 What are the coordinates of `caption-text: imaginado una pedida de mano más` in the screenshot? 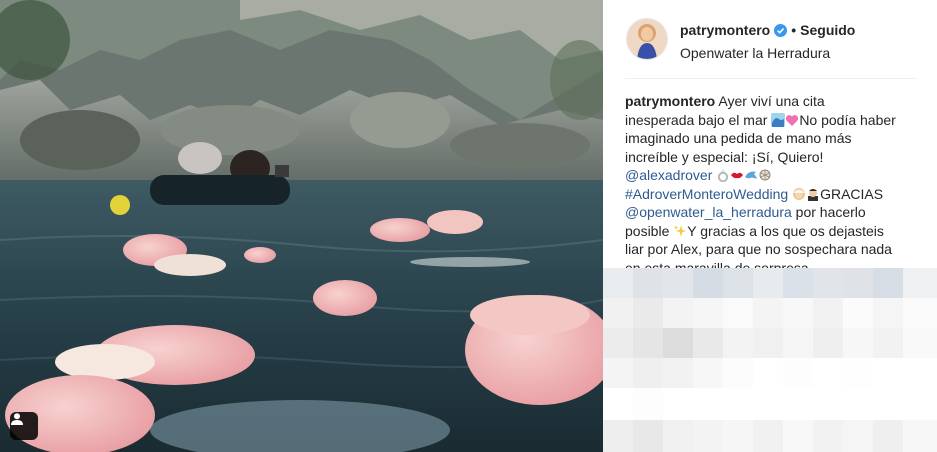 It's located at (738, 138).